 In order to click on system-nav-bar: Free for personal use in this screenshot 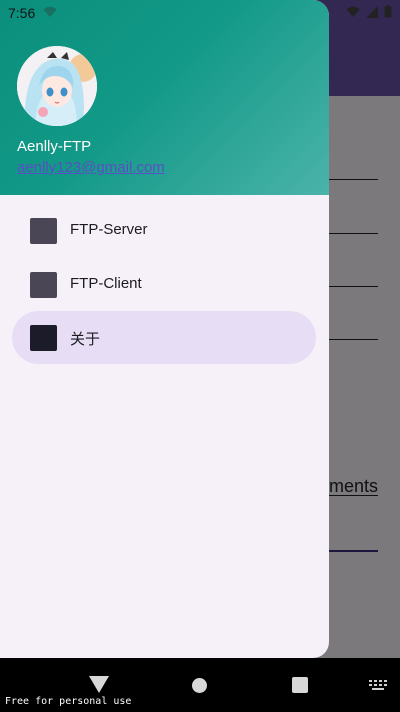, I will do `click(200, 685)`.